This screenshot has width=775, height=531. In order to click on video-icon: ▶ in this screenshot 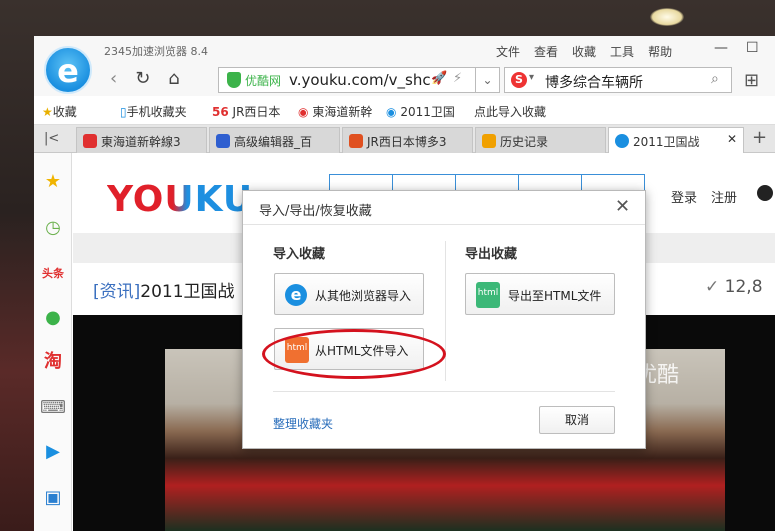, I will do `click(53, 452)`.